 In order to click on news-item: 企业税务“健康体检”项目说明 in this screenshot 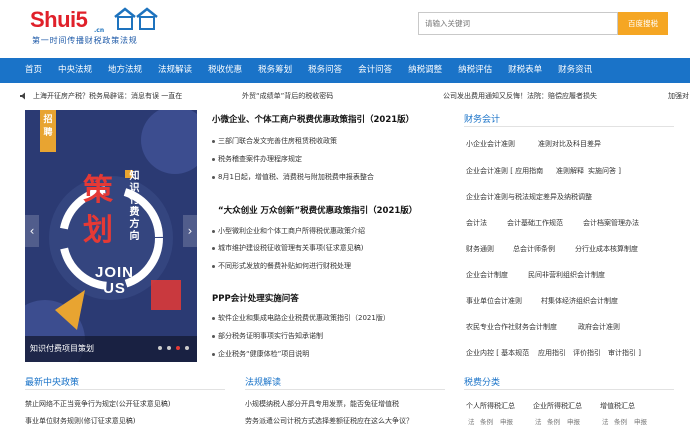, I will do `click(260, 354)`.